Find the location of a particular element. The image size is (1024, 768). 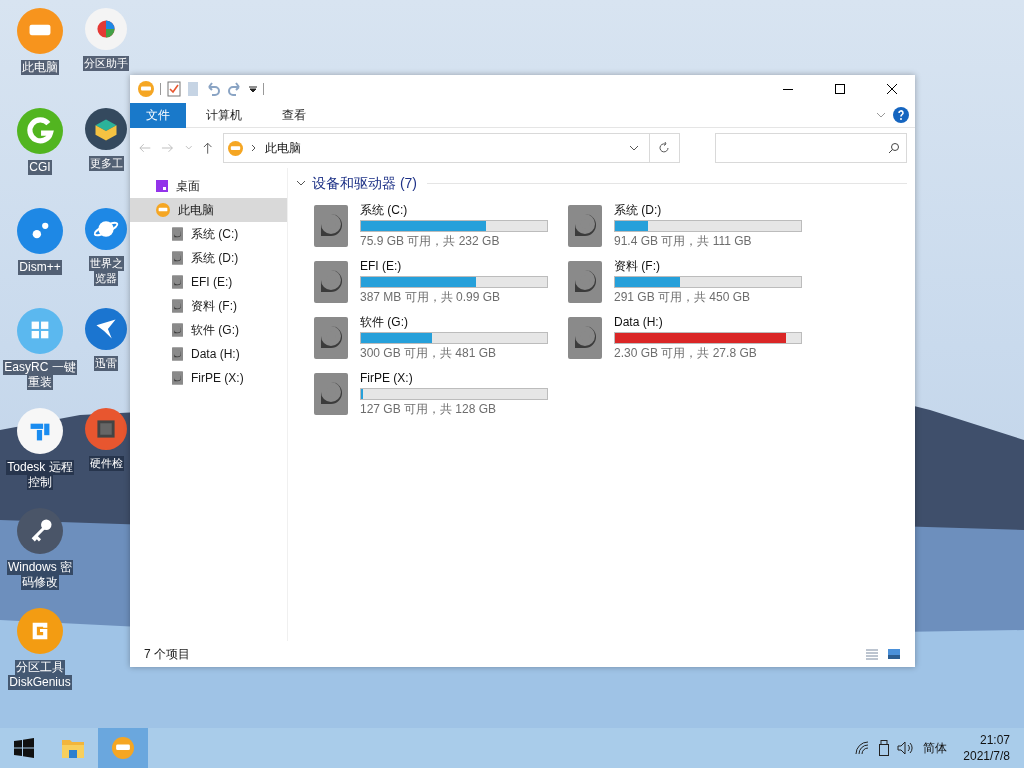

drive-tile: FirPE (X:) 127 GB 可用，共 128 GB is located at coordinates (441, 394).